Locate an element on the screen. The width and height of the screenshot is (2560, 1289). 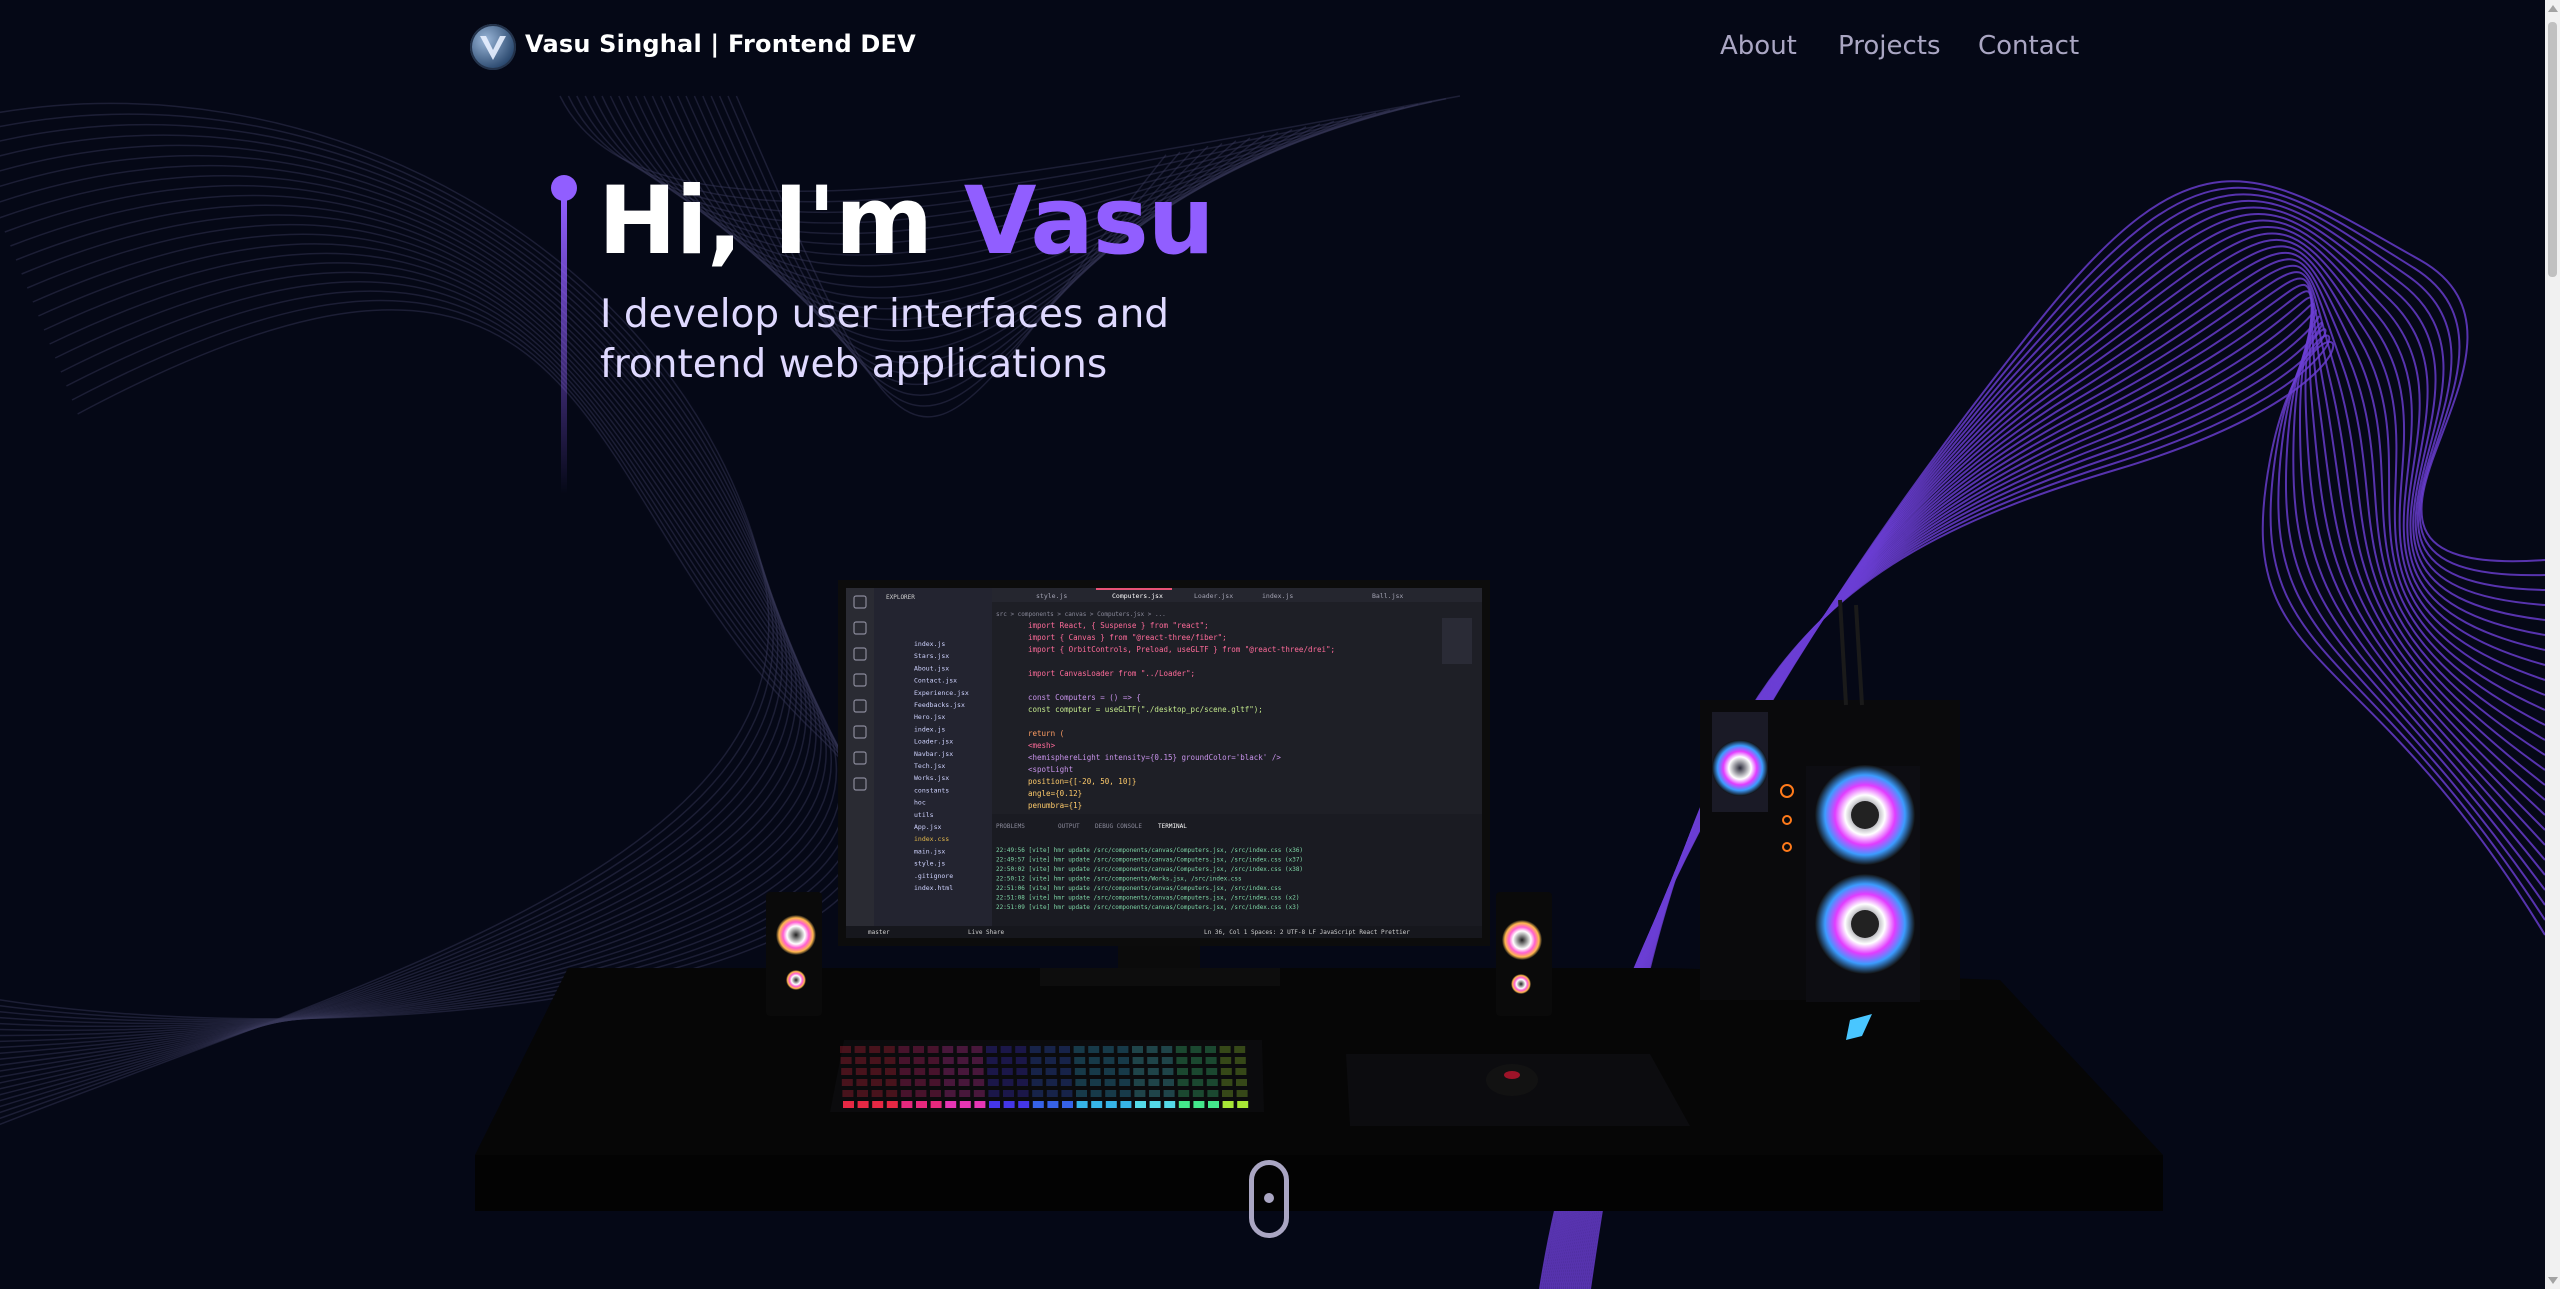
nav-link-contact: Contact is located at coordinates (2028, 46).